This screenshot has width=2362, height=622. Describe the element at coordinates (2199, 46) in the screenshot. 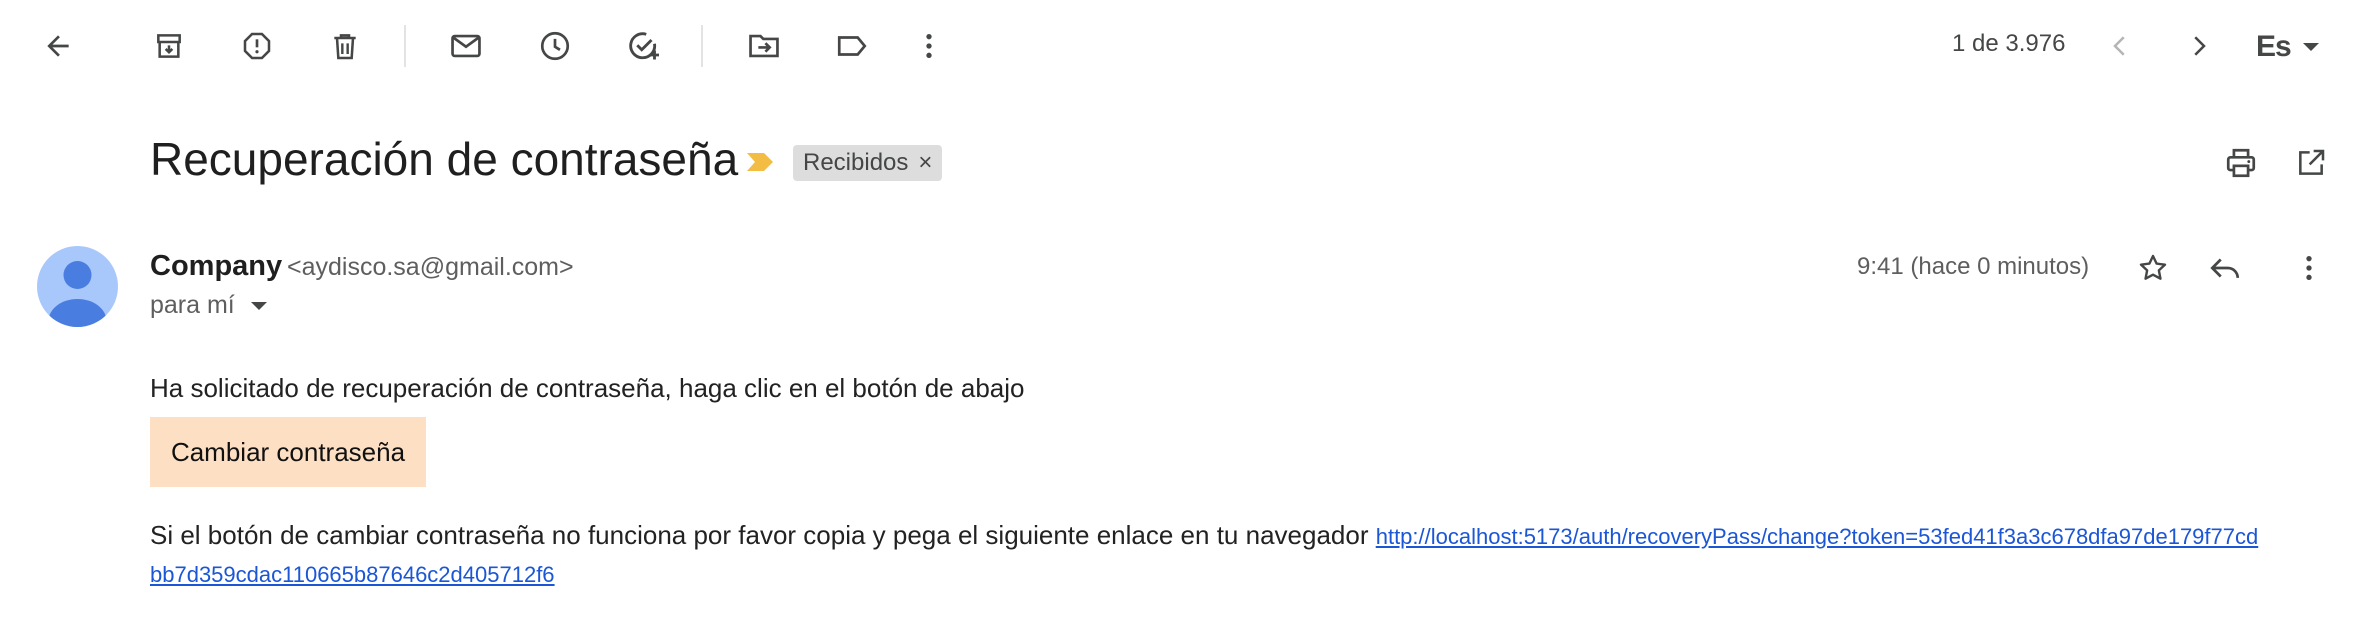

I see `older-chevron-icon` at that location.